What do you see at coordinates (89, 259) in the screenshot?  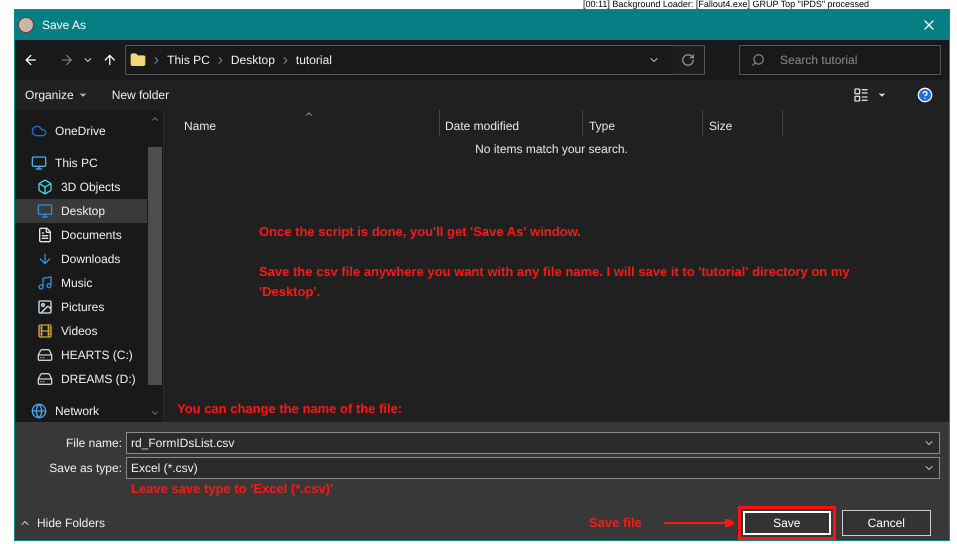 I see `nav-item: Downloads` at bounding box center [89, 259].